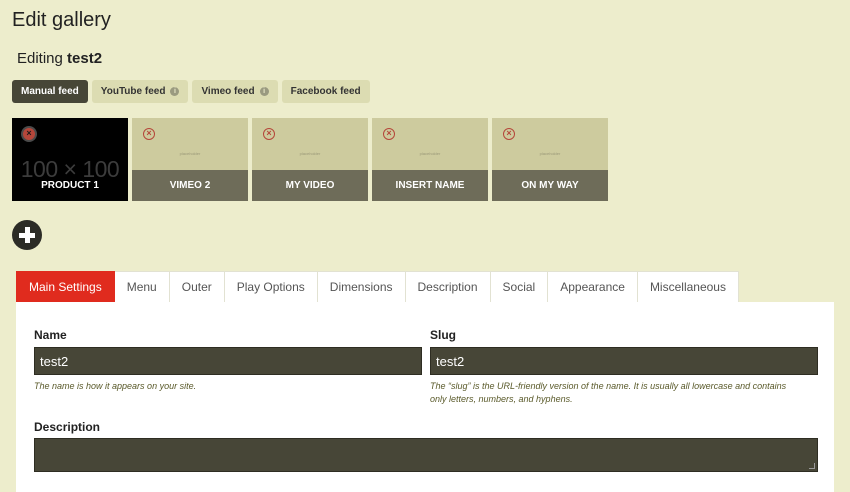 The image size is (850, 492). What do you see at coordinates (67, 427) in the screenshot?
I see `description-label: Description` at bounding box center [67, 427].